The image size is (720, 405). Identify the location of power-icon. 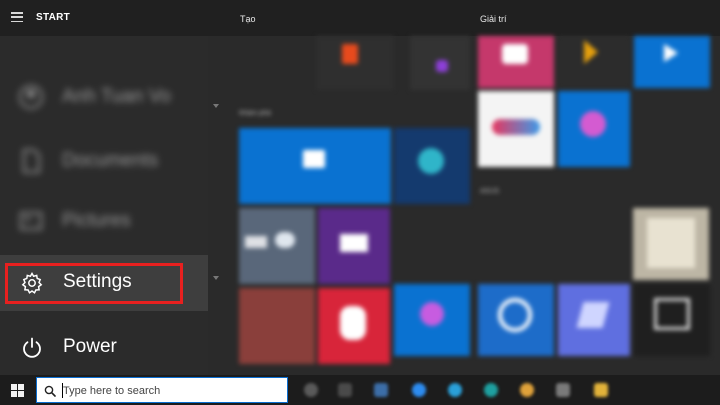
(32, 347).